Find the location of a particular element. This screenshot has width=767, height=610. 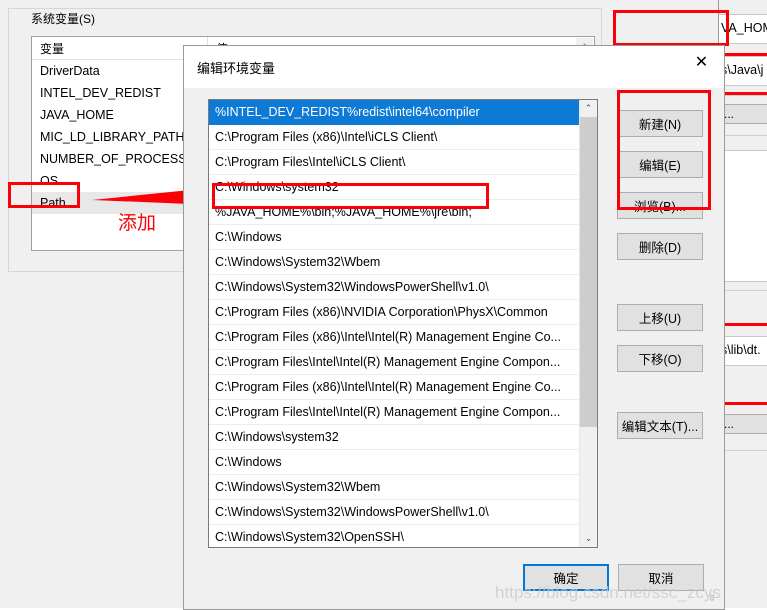

cancel-button: 取消 is located at coordinates (661, 577).